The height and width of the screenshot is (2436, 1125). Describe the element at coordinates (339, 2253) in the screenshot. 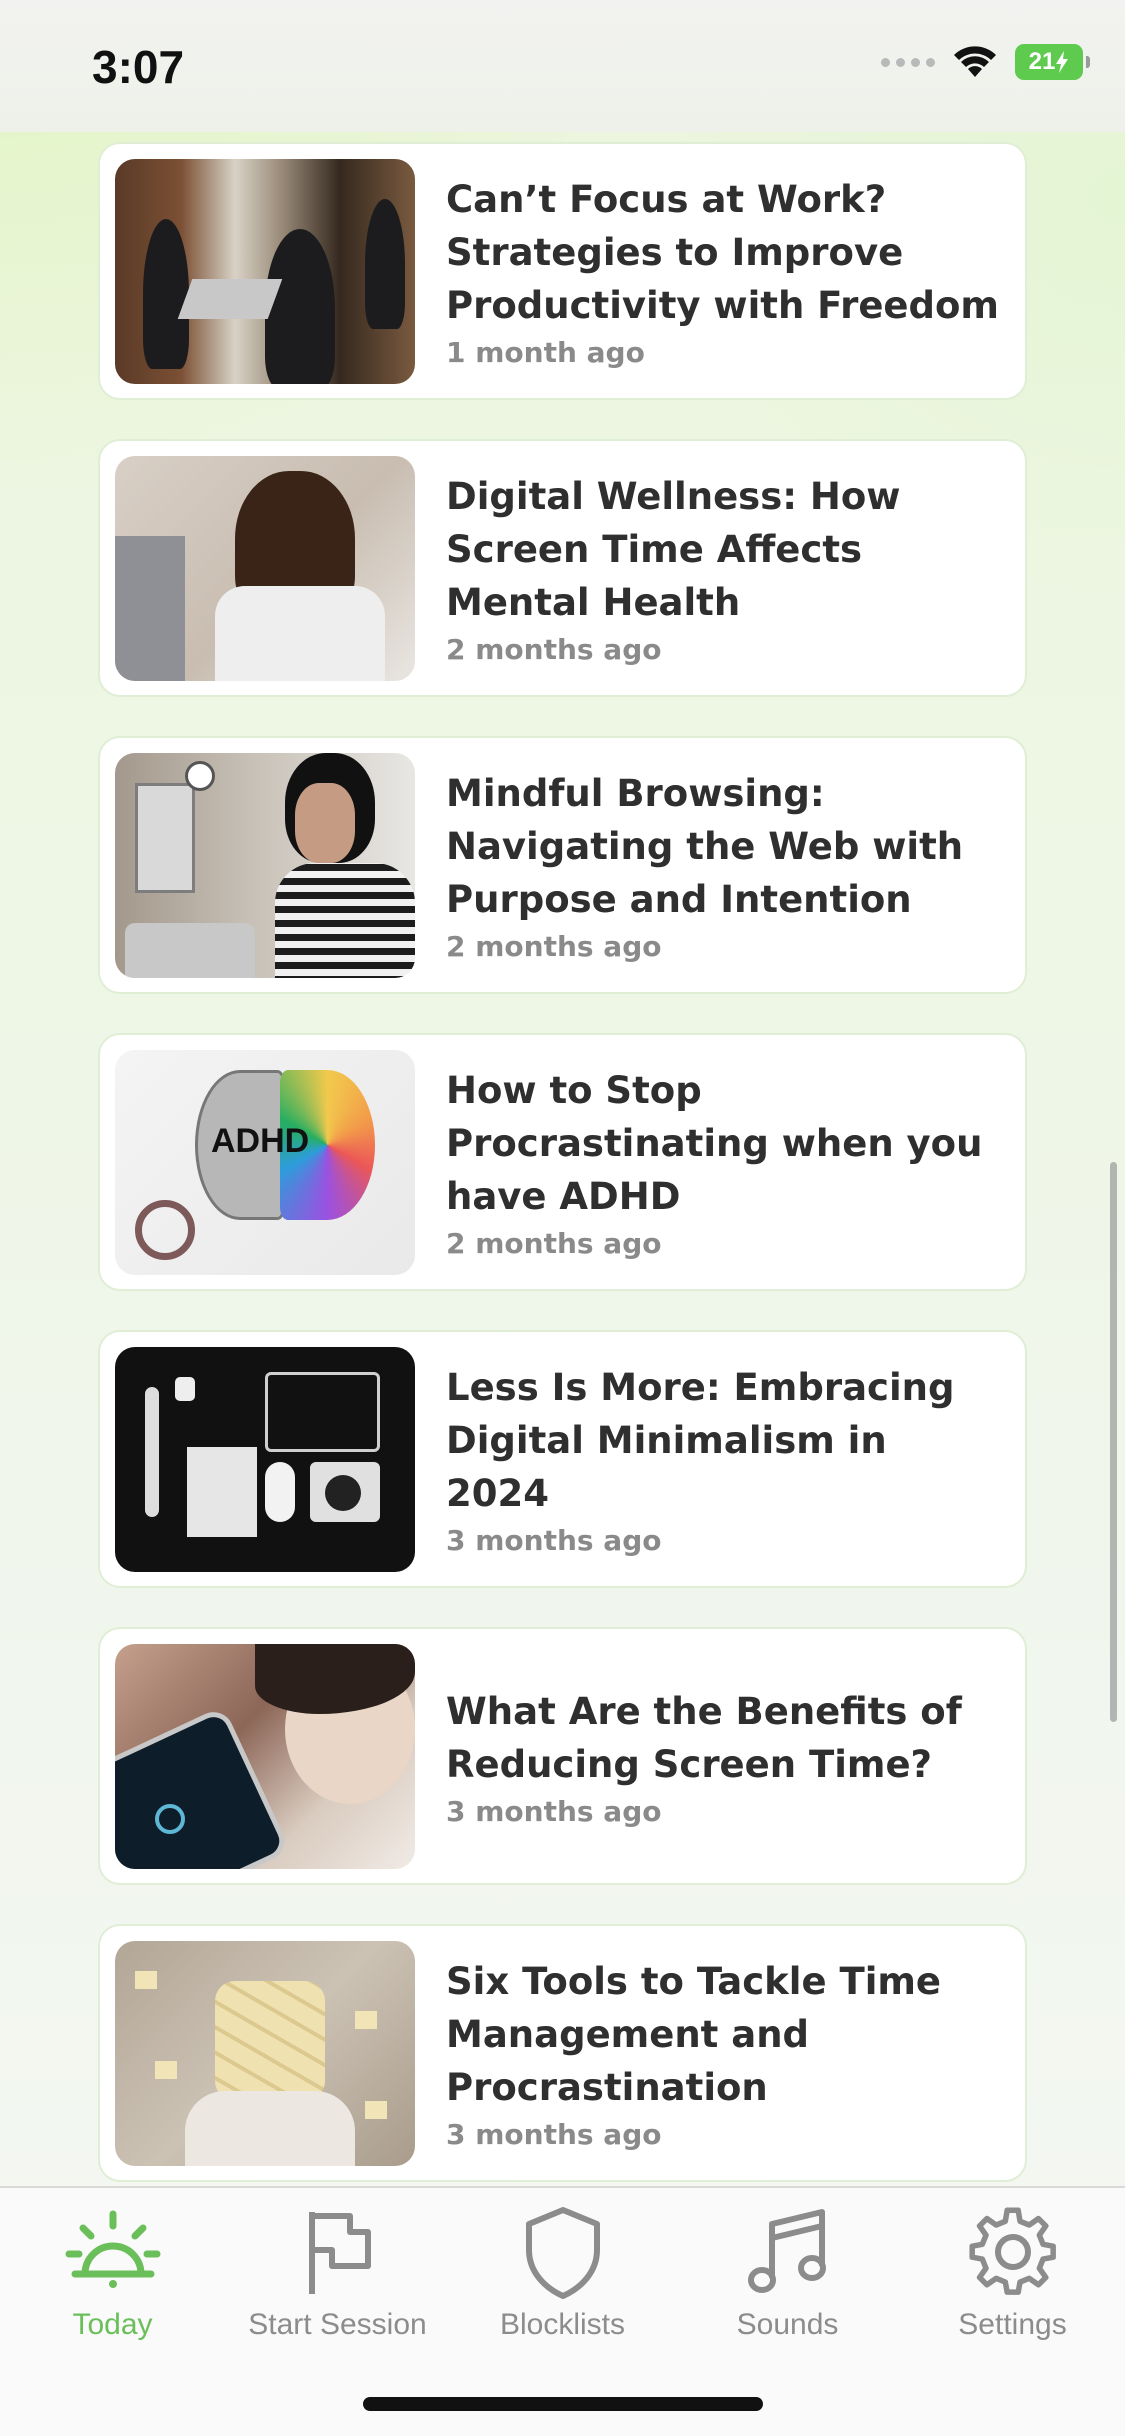

I see `flag-icon` at that location.